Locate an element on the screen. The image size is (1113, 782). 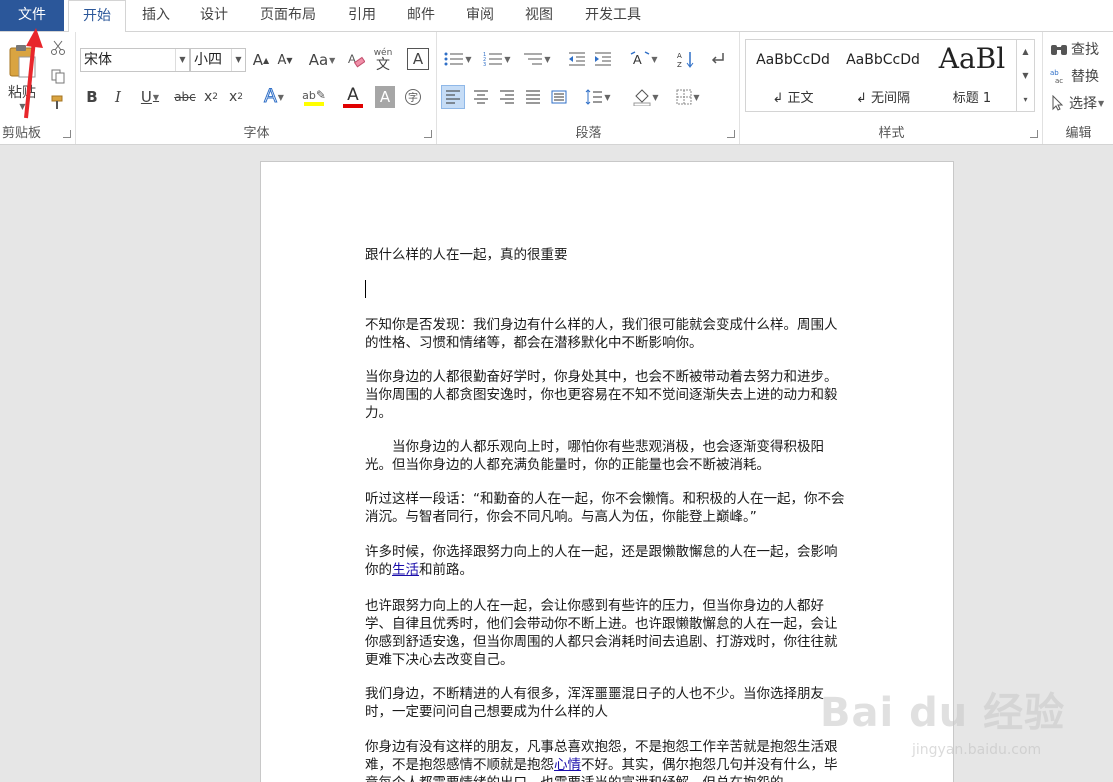
copy-button is located at coordinates (58, 76).